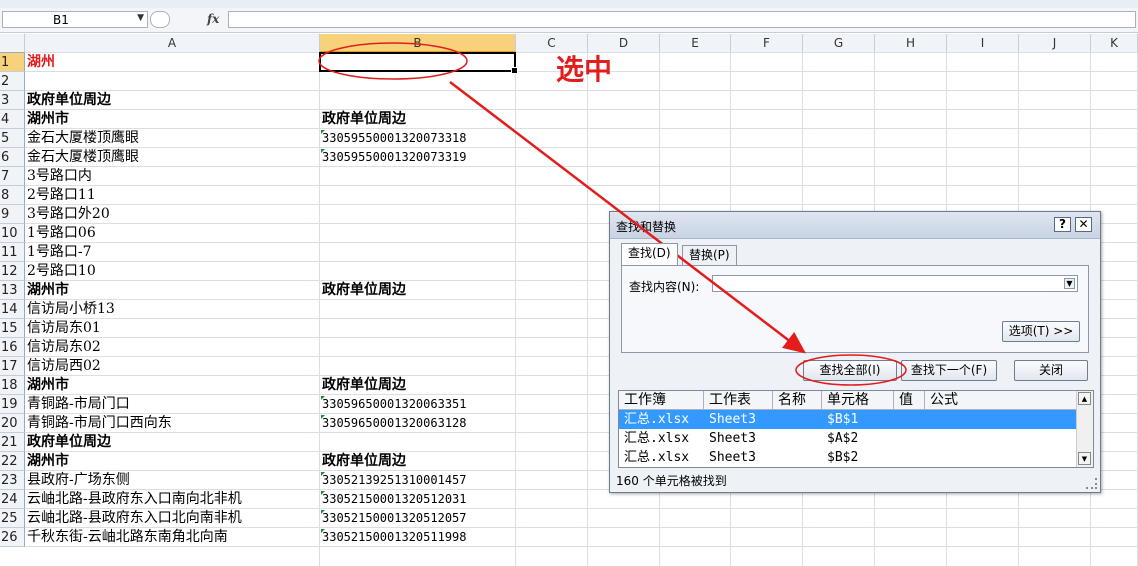  Describe the element at coordinates (140, 18) in the screenshot. I see `chevron-down-icon: ▼` at that location.